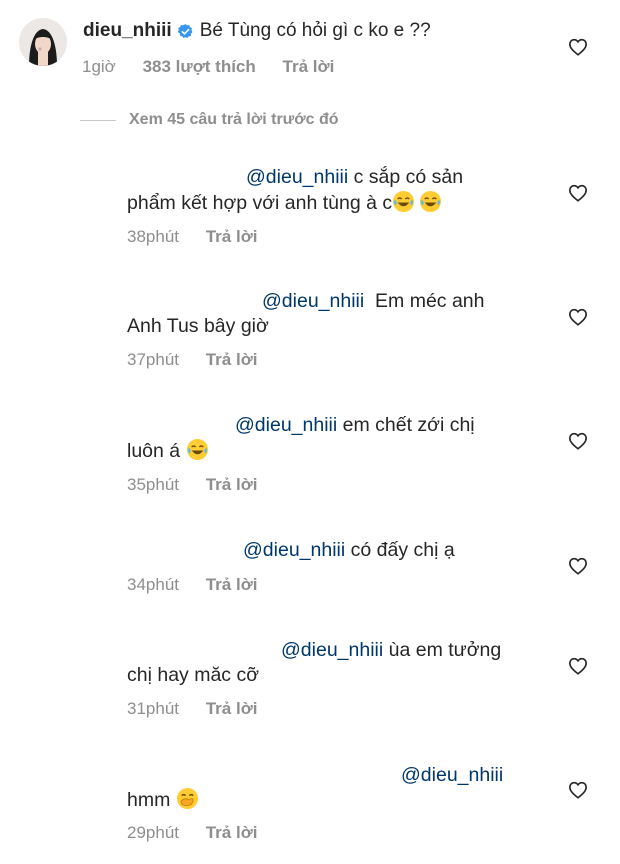 The image size is (620, 864). I want to click on main-comment-line: dieu_nhiii Bé Tùng có hỏi gì c ko e ??, so click(257, 31).